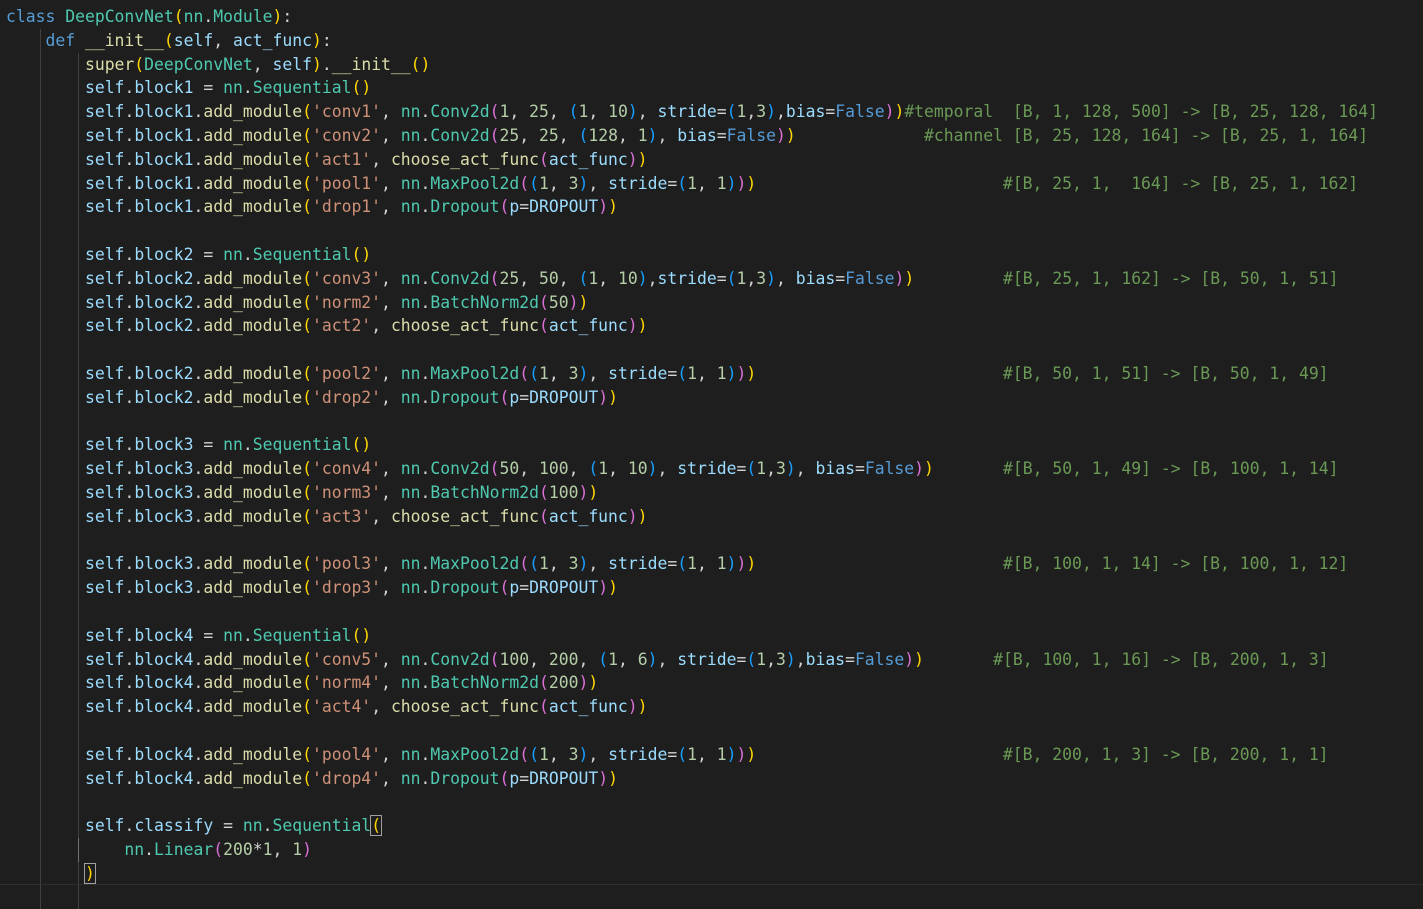 The image size is (1423, 909). What do you see at coordinates (346, 183) in the screenshot?
I see `code-token: 'pool1'` at bounding box center [346, 183].